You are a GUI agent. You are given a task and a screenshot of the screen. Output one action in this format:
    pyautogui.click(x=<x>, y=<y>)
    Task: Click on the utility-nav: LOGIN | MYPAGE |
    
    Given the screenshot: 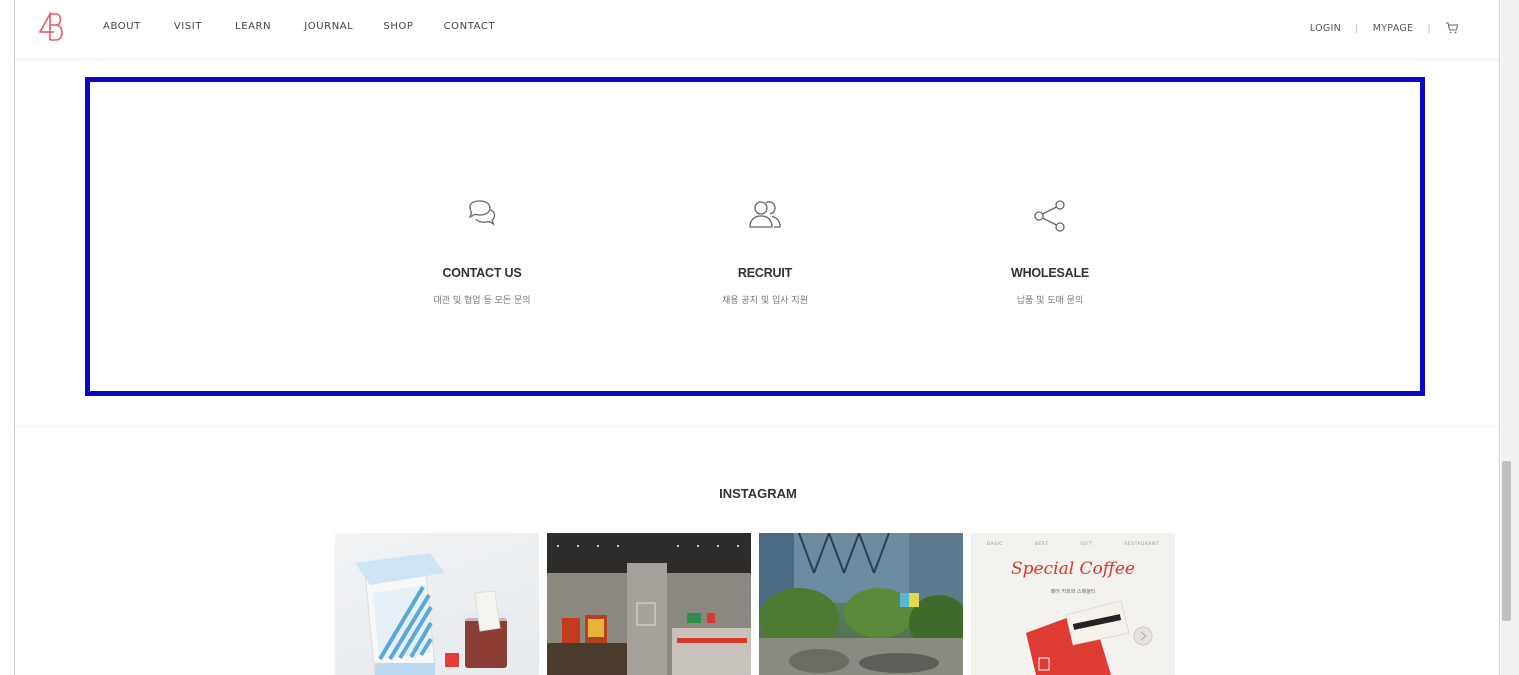 What is the action you would take?
    pyautogui.click(x=1384, y=28)
    